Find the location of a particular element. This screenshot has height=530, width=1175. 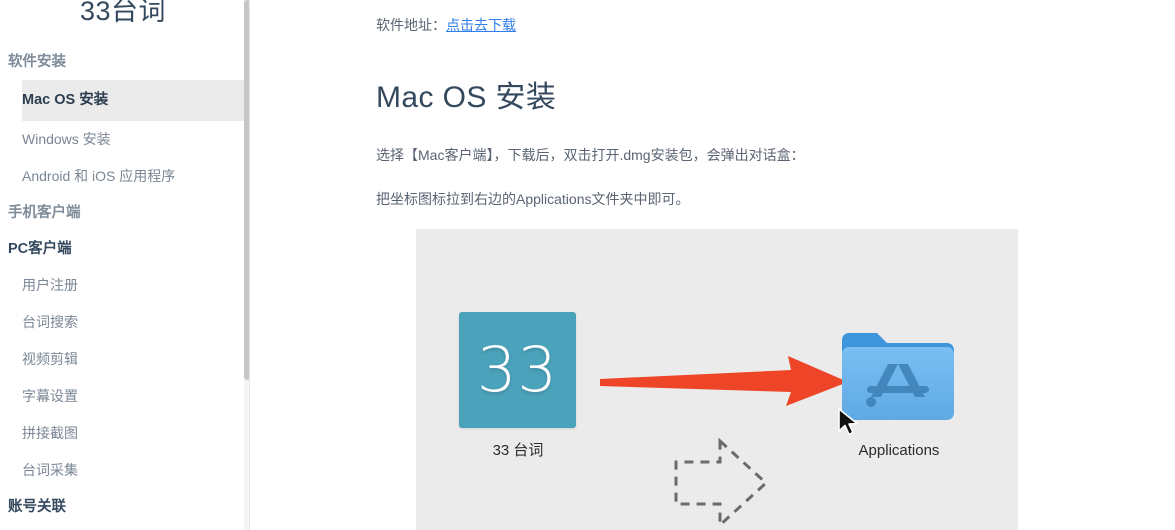

sidebar-item: 获得积分 is located at coordinates (123, 527).